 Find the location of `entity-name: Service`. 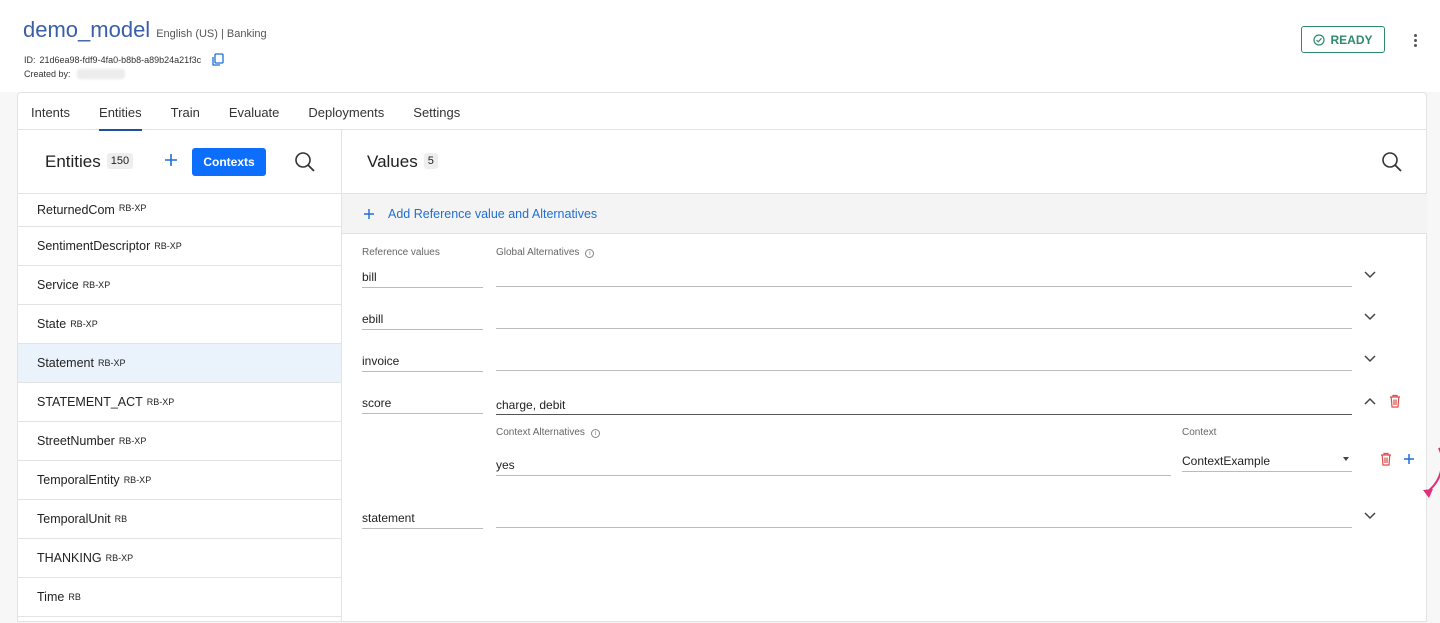

entity-name: Service is located at coordinates (58, 285).